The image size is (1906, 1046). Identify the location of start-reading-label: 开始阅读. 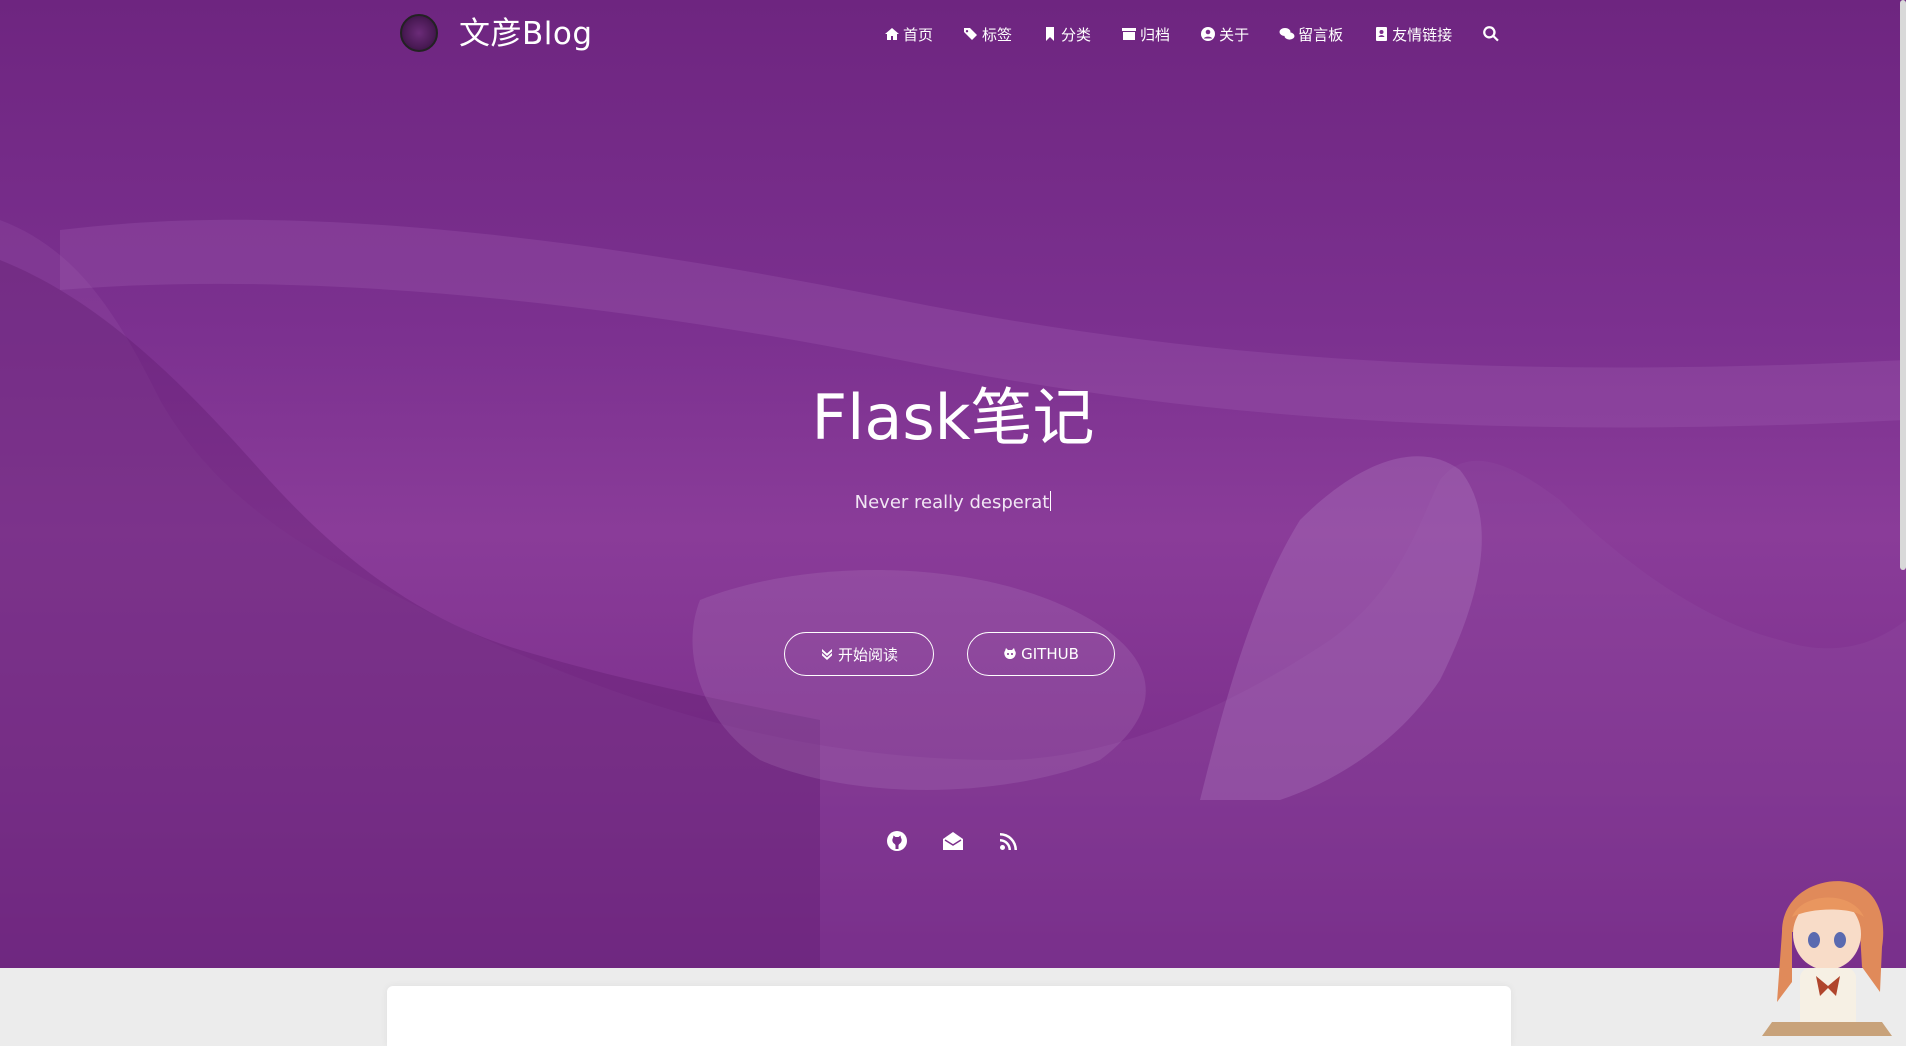
(867, 654).